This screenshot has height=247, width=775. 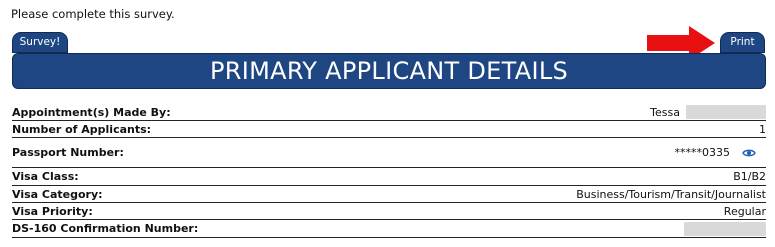 I want to click on eye-icon, so click(x=749, y=153).